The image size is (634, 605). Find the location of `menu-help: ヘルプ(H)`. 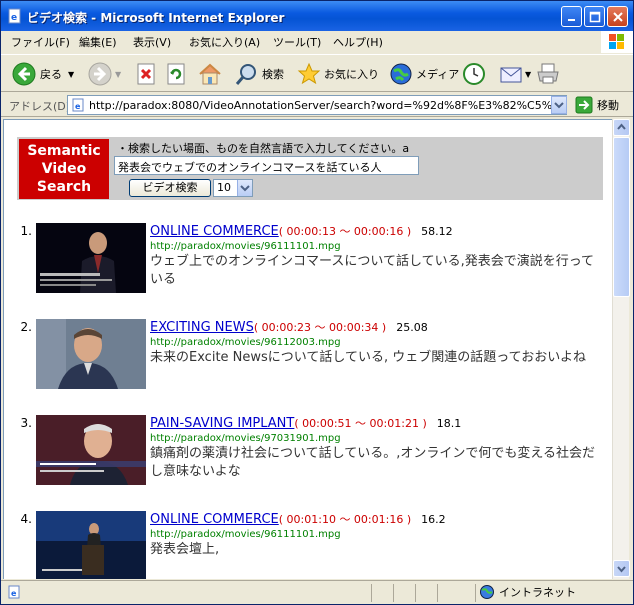

menu-help: ヘルプ(H) is located at coordinates (358, 42).